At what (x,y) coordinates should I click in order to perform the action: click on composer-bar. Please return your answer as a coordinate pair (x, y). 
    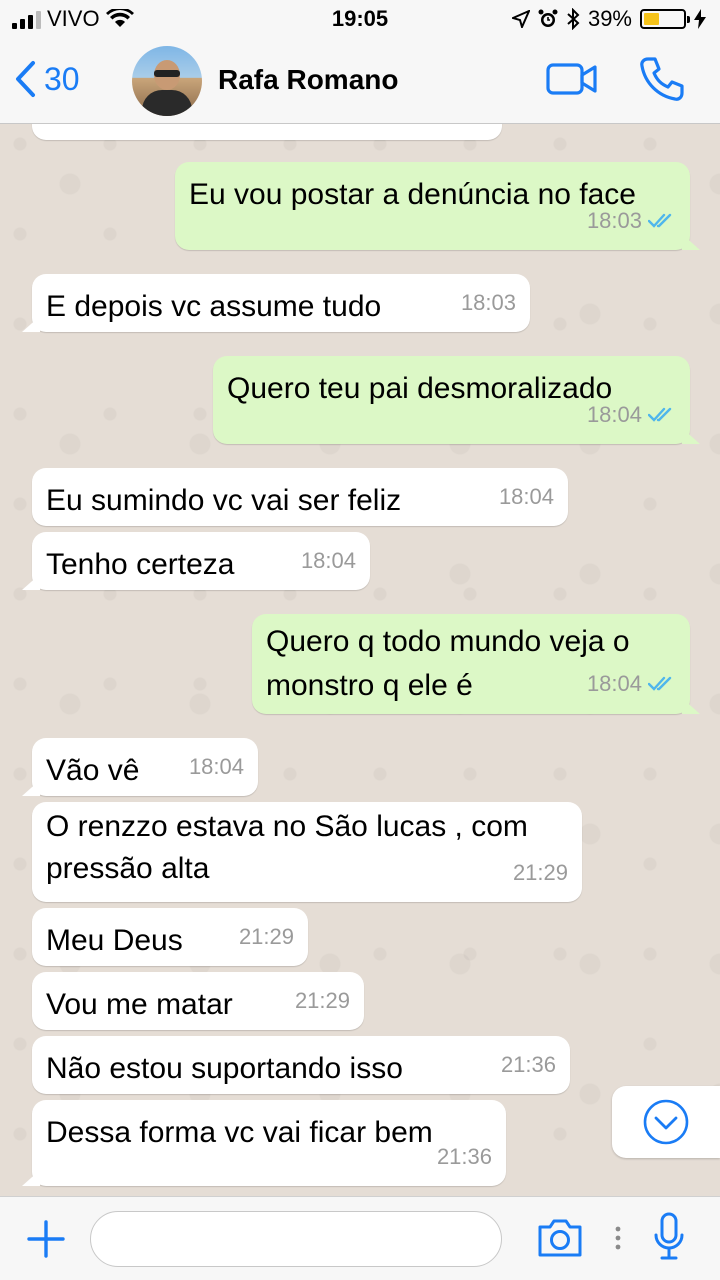
    Looking at the image, I should click on (360, 1238).